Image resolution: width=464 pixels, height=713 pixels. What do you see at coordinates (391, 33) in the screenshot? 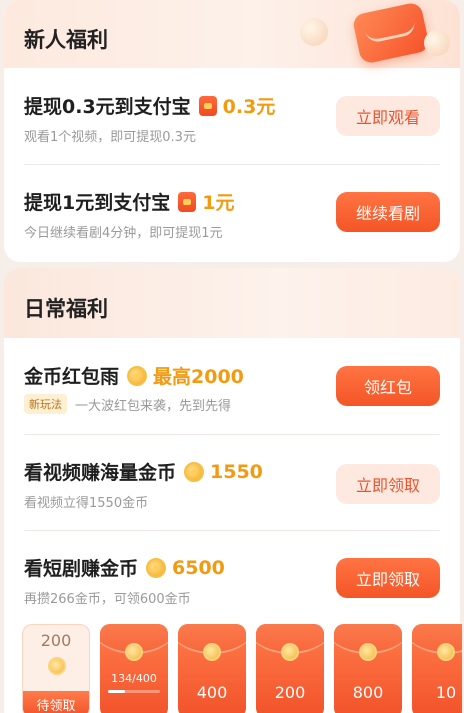
I see `red-envelope-decor-icon` at bounding box center [391, 33].